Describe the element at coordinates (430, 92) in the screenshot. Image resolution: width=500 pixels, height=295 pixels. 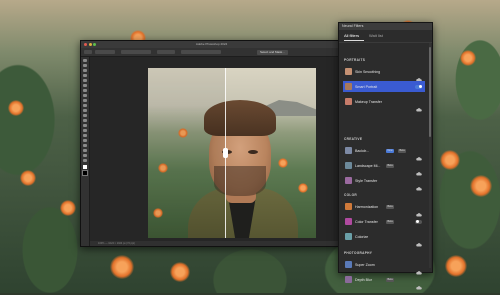
I see `scrollbar-thumb` at that location.